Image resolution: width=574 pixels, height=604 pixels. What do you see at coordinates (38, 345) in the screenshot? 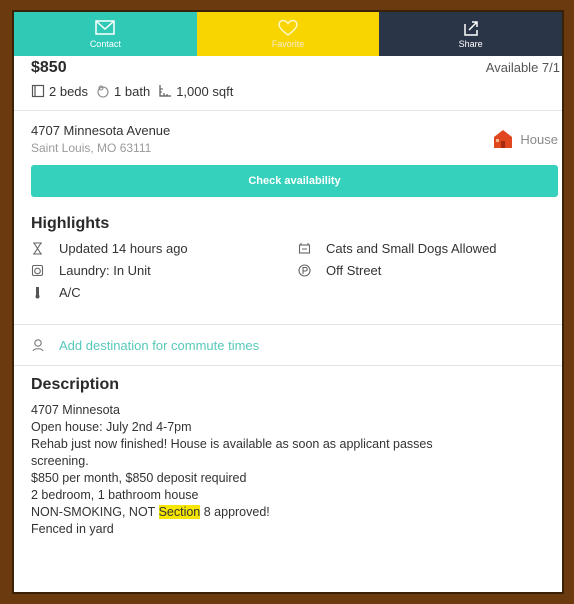
I see `location-pin-icon` at bounding box center [38, 345].